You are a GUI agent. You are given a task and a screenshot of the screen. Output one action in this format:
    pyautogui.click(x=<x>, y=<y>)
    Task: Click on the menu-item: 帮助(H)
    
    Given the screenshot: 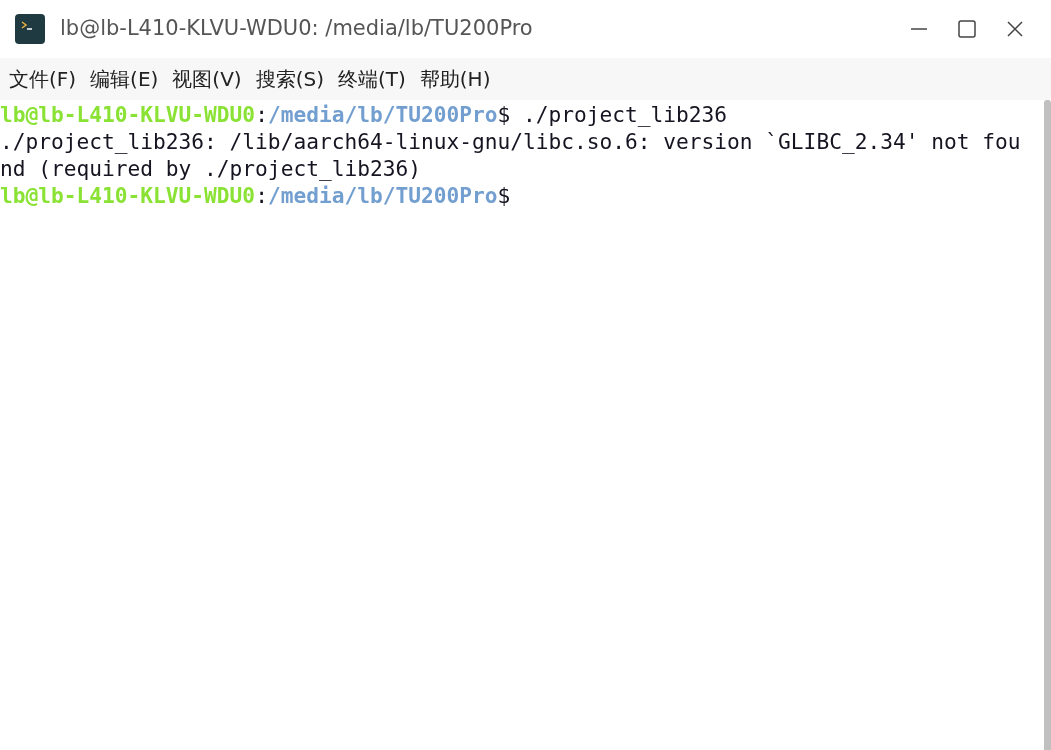 What is the action you would take?
    pyautogui.click(x=455, y=79)
    